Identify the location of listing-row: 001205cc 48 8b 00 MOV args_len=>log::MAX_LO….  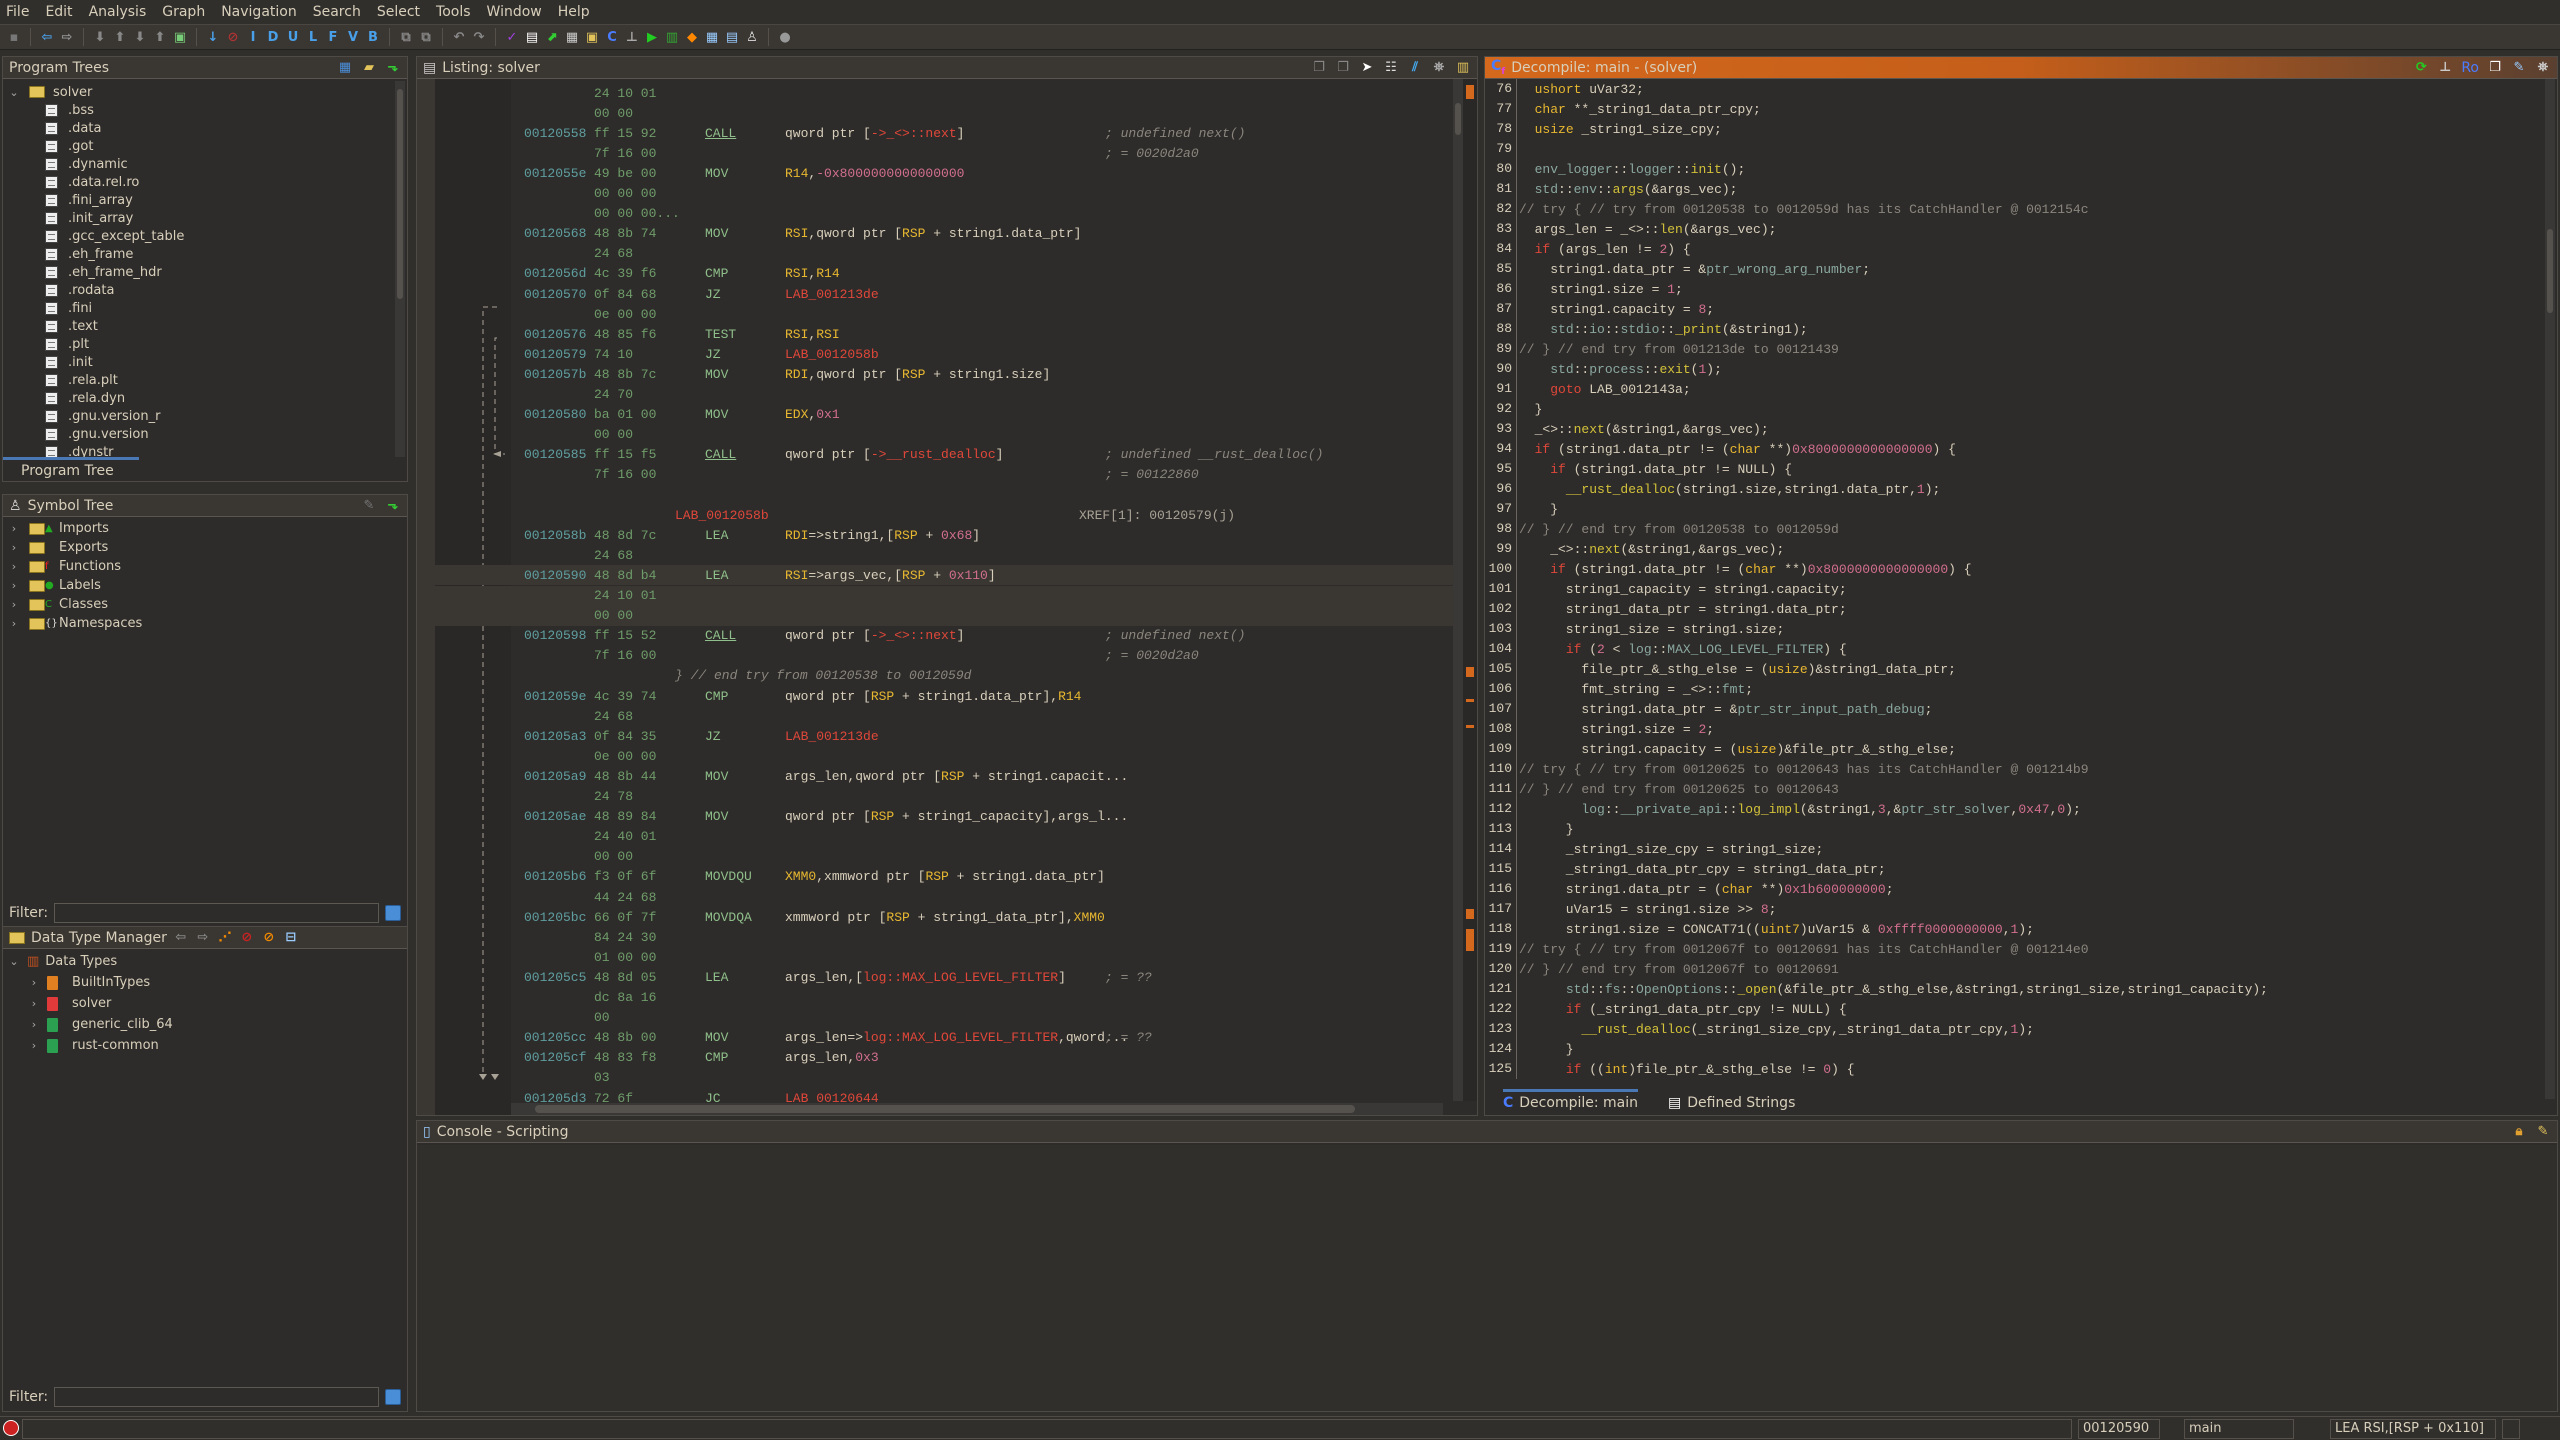
(937, 1038).